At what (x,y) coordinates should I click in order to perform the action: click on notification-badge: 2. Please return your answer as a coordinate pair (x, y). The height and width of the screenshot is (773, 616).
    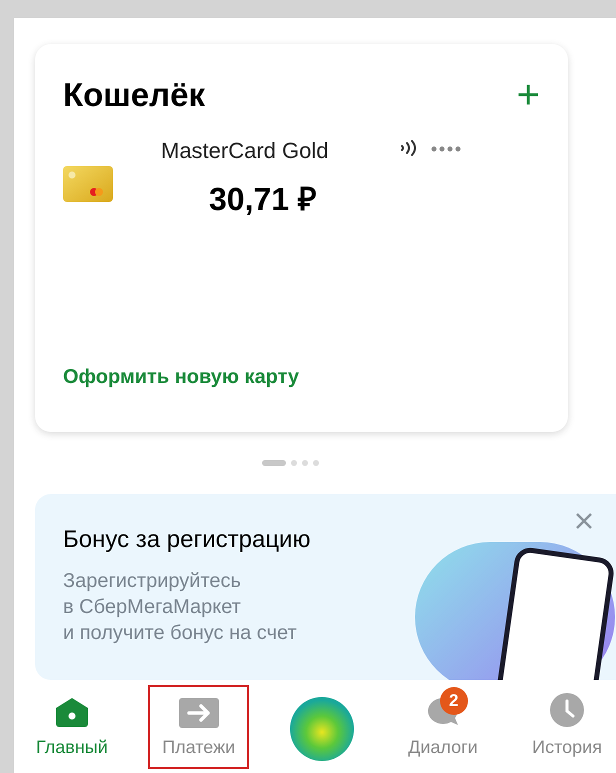
    Looking at the image, I should click on (454, 700).